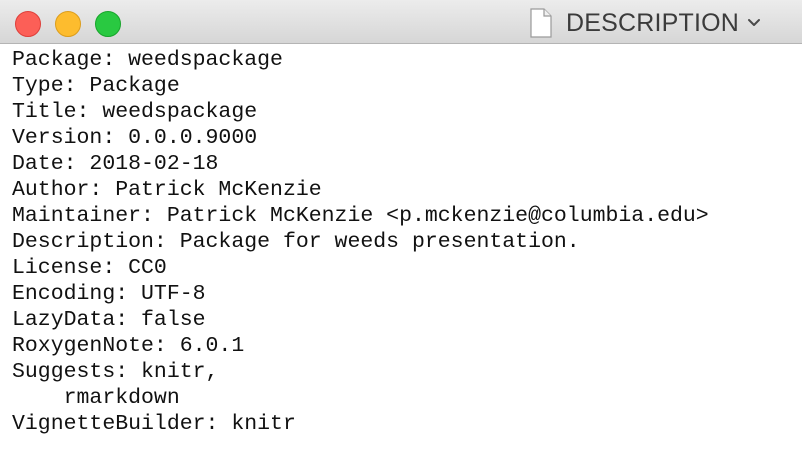 The width and height of the screenshot is (802, 452). What do you see at coordinates (401, 22) in the screenshot?
I see `title-bar: DESCRIPTION` at bounding box center [401, 22].